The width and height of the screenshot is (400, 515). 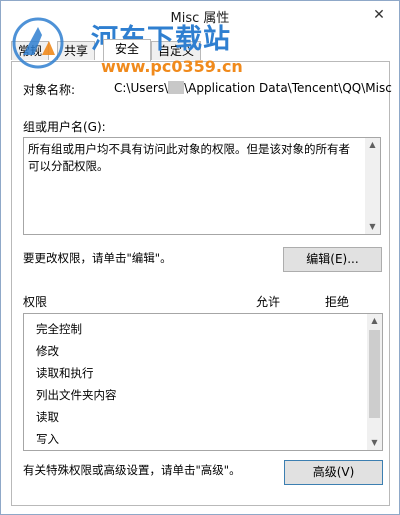 What do you see at coordinates (35, 302) in the screenshot?
I see `permissions-header: 权限` at bounding box center [35, 302].